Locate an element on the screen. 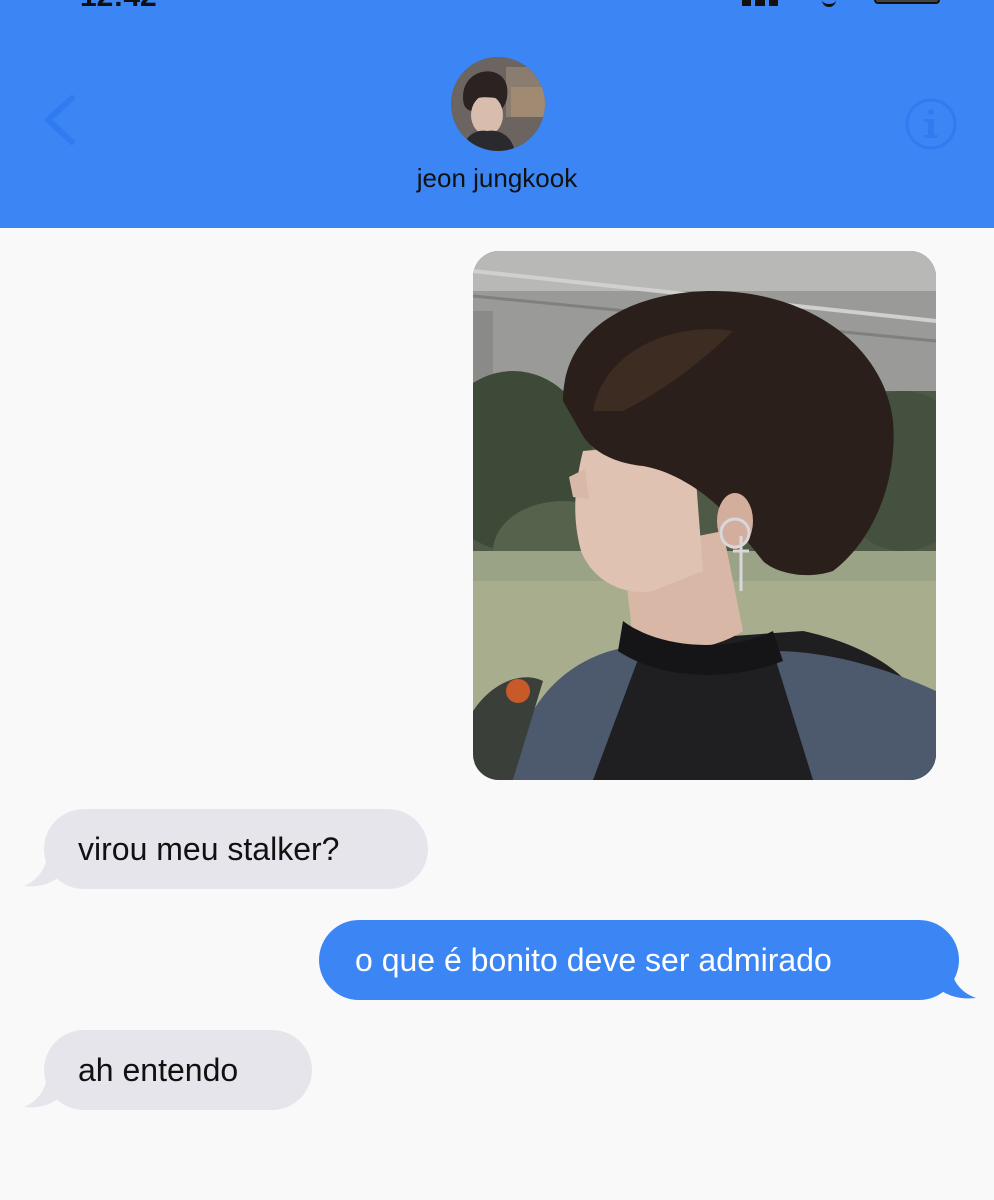 Image resolution: width=994 pixels, height=1200 pixels. message-bubble-incoming: virou meu stalker? is located at coordinates (236, 849).